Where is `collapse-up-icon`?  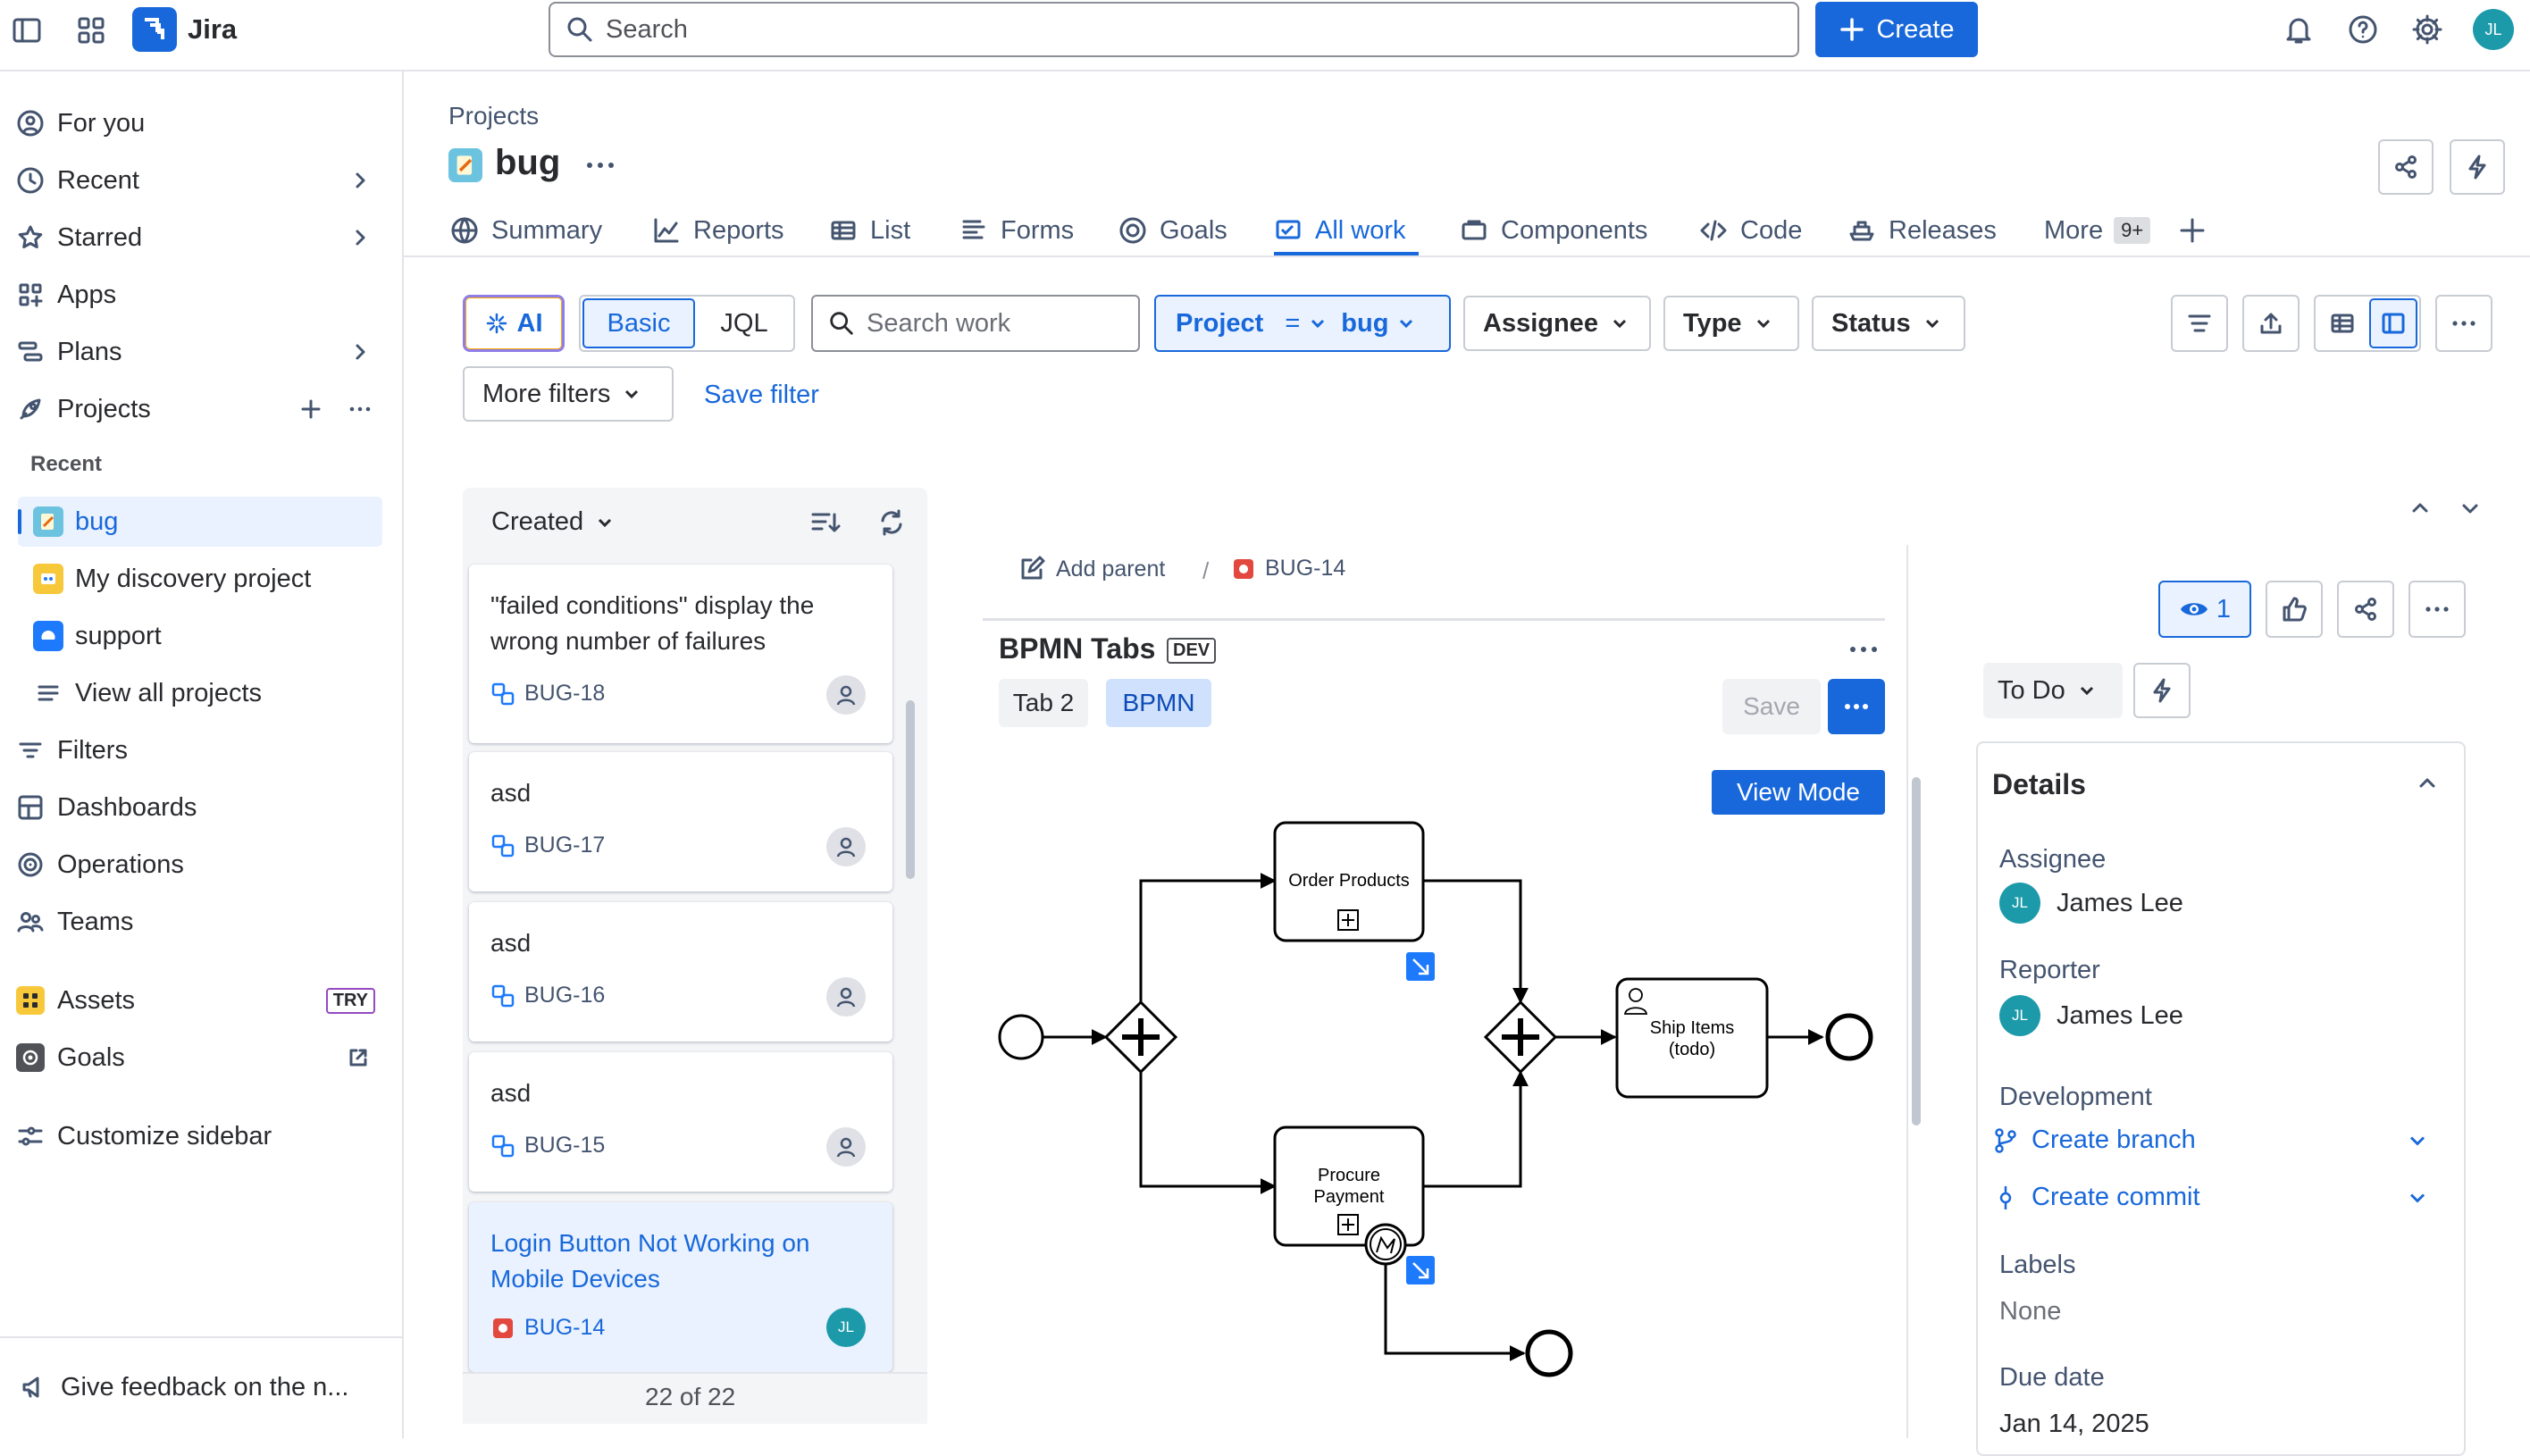 collapse-up-icon is located at coordinates (2420, 508).